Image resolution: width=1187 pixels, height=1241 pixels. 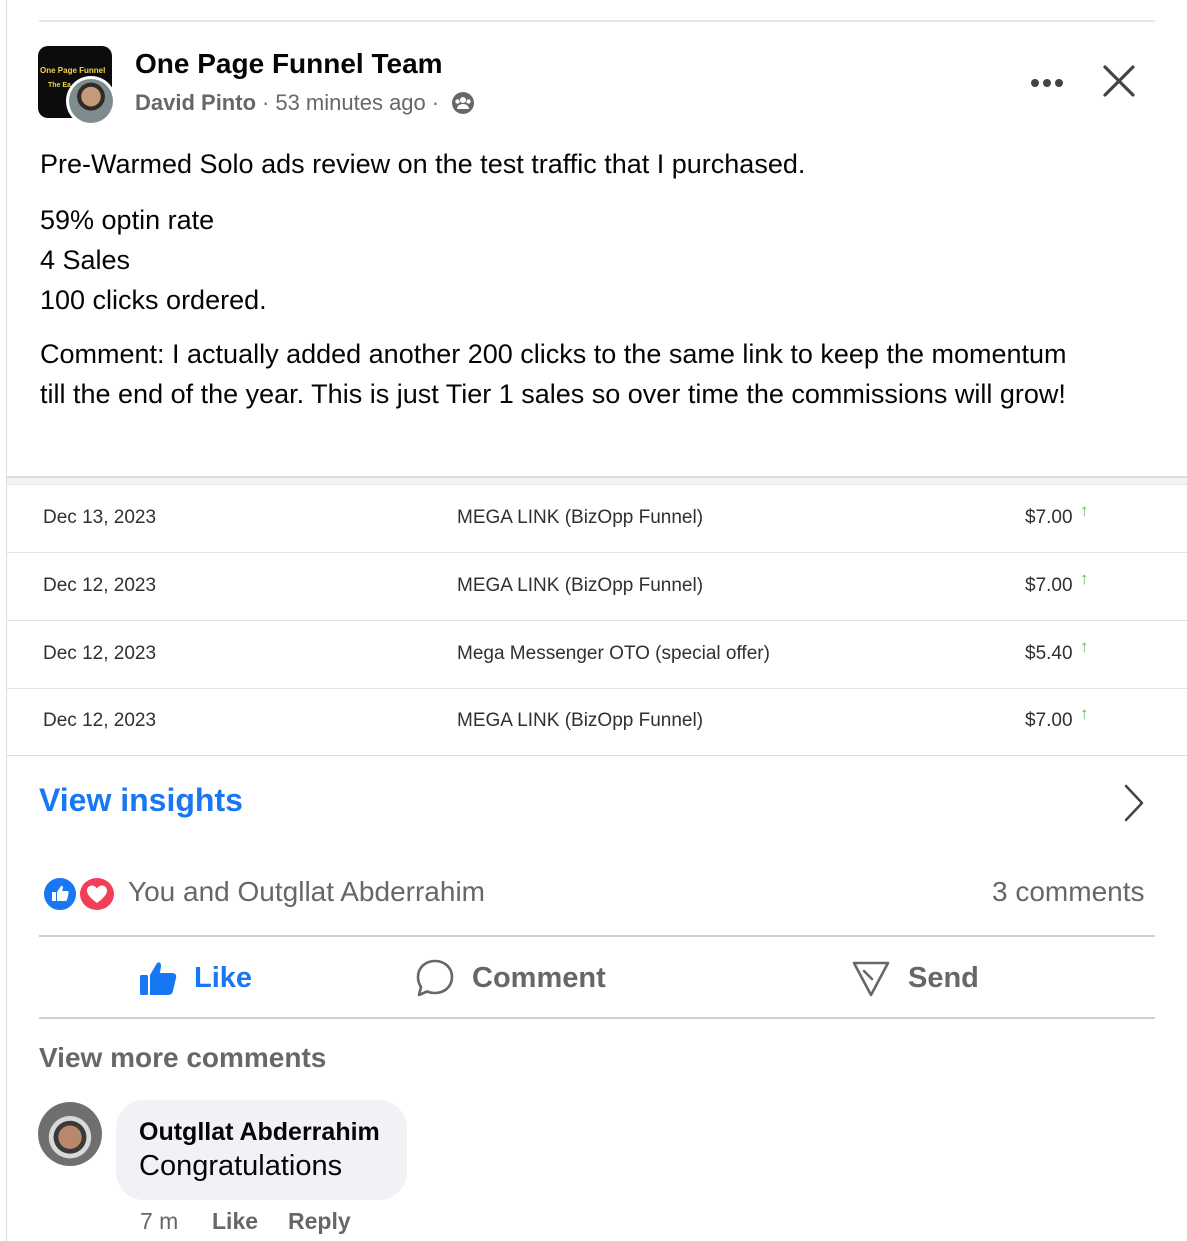 I want to click on stat-clicks: 100 clicks ordered., so click(x=153, y=300).